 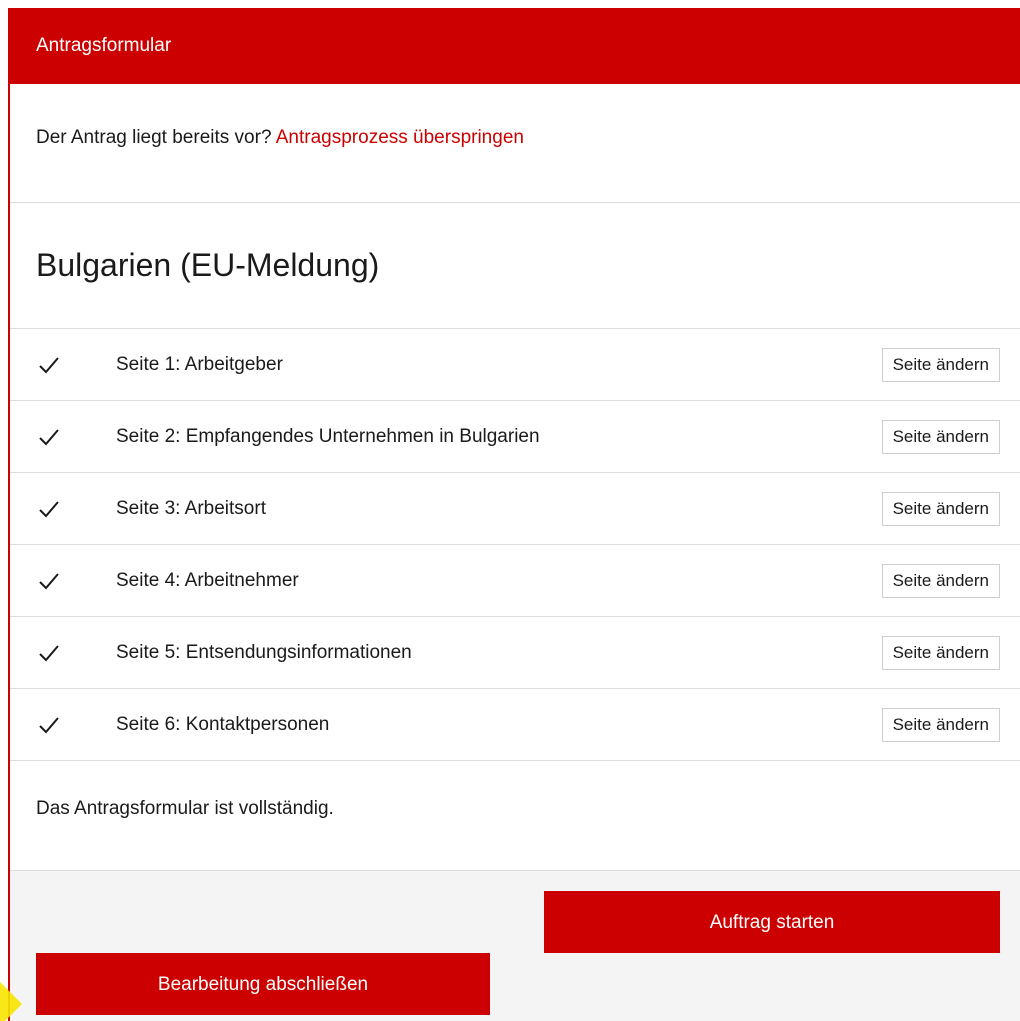 What do you see at coordinates (400, 137) in the screenshot?
I see `skip-process-link: Antragsprozess überspringen` at bounding box center [400, 137].